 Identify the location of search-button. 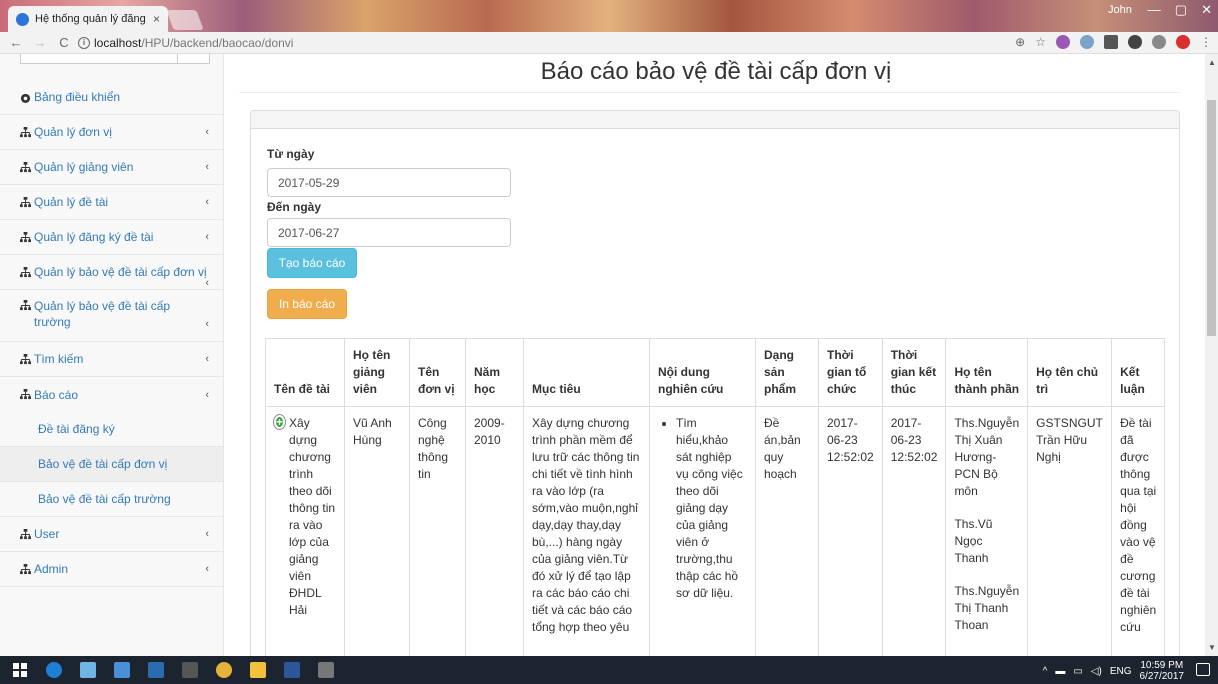
(193, 58).